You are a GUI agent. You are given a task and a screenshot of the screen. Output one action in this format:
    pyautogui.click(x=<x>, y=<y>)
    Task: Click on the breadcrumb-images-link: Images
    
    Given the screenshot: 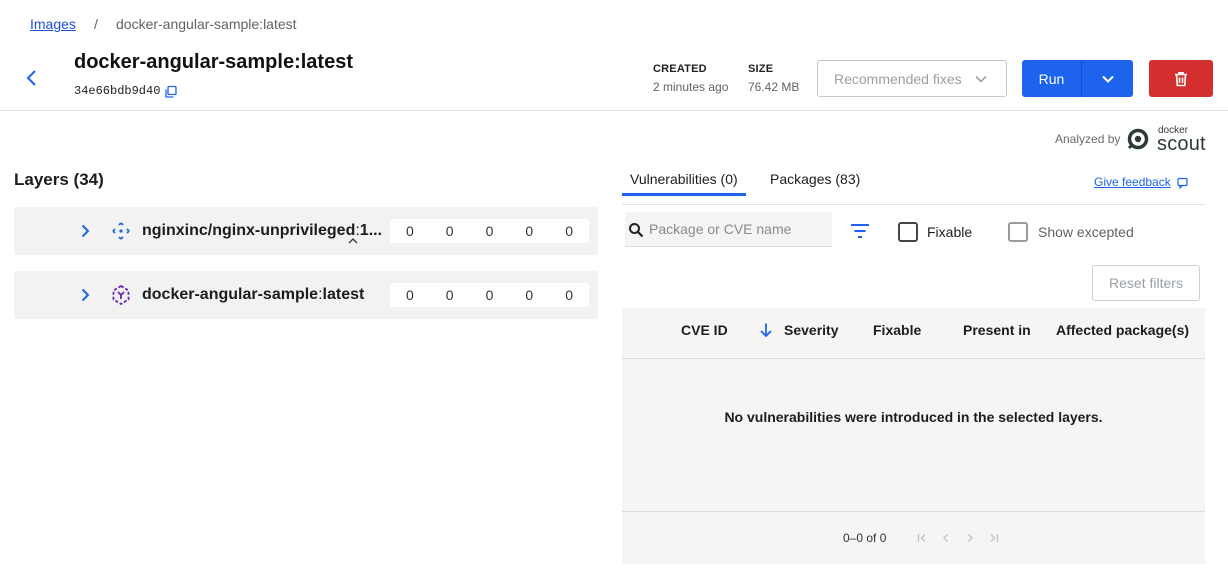 What is the action you would take?
    pyautogui.click(x=53, y=24)
    